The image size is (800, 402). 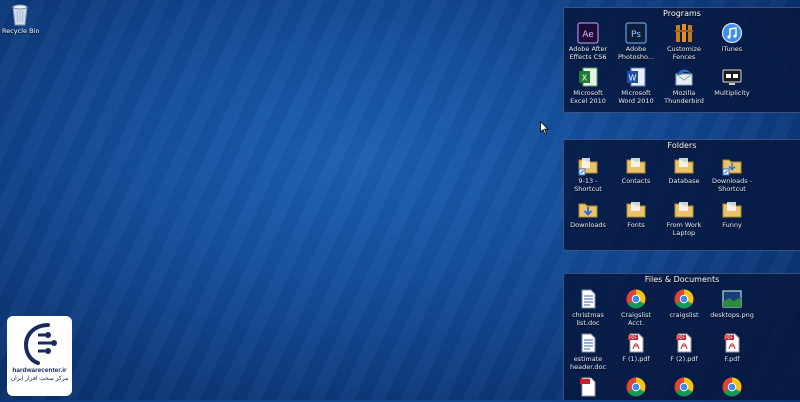 I want to click on folder-item: From Work Laptop, so click(x=684, y=216).